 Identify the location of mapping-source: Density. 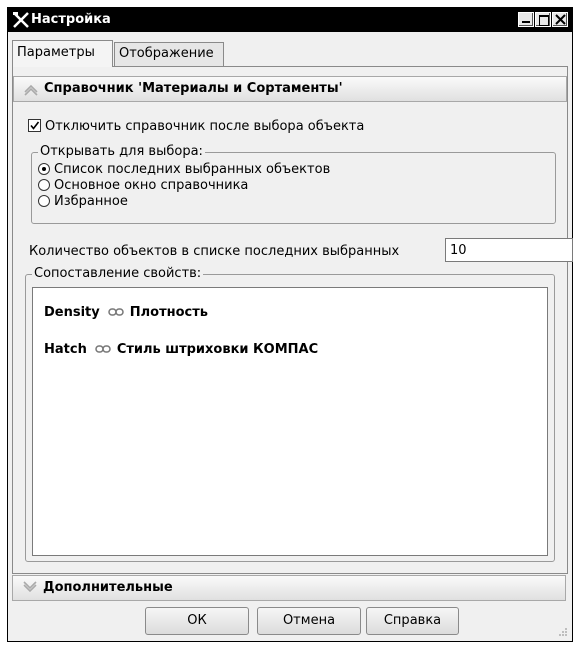
(72, 312).